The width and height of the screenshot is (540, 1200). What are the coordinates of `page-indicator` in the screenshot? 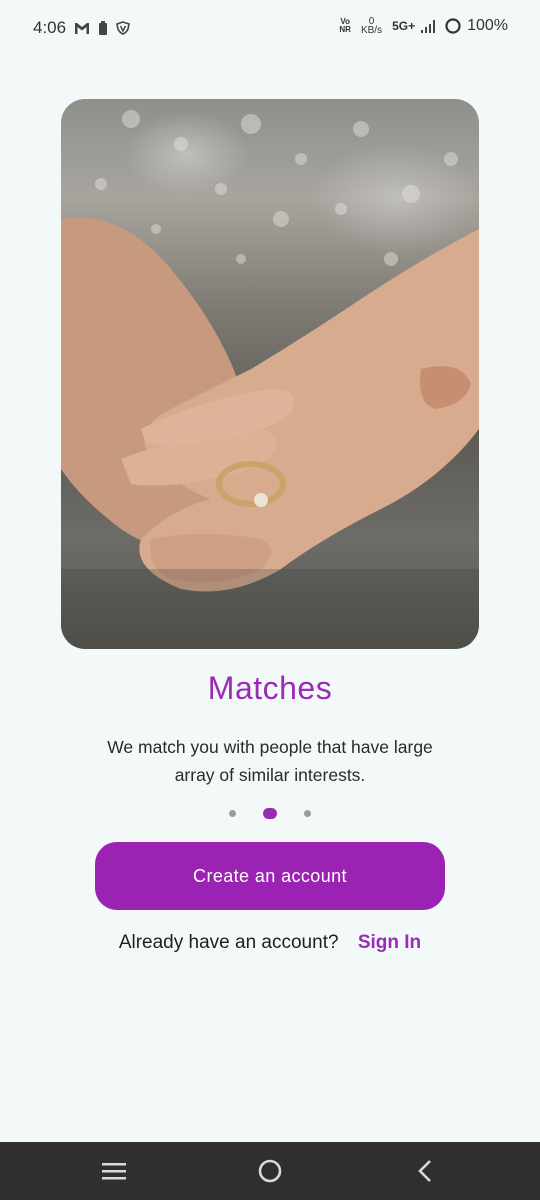 It's located at (270, 814).